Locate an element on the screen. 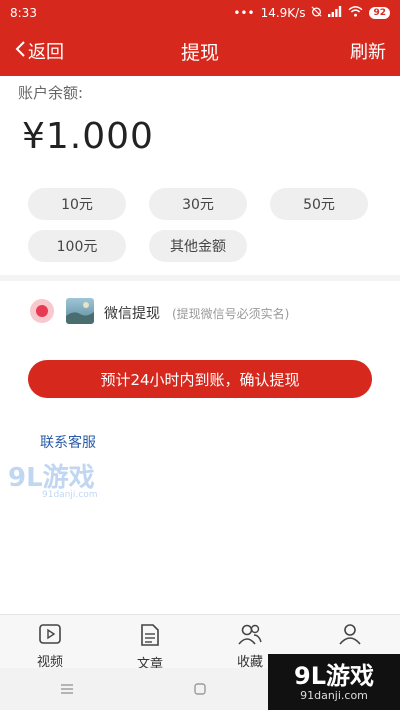 Image resolution: width=400 pixels, height=710 pixels. network-speed: 14.9K/s is located at coordinates (283, 13).